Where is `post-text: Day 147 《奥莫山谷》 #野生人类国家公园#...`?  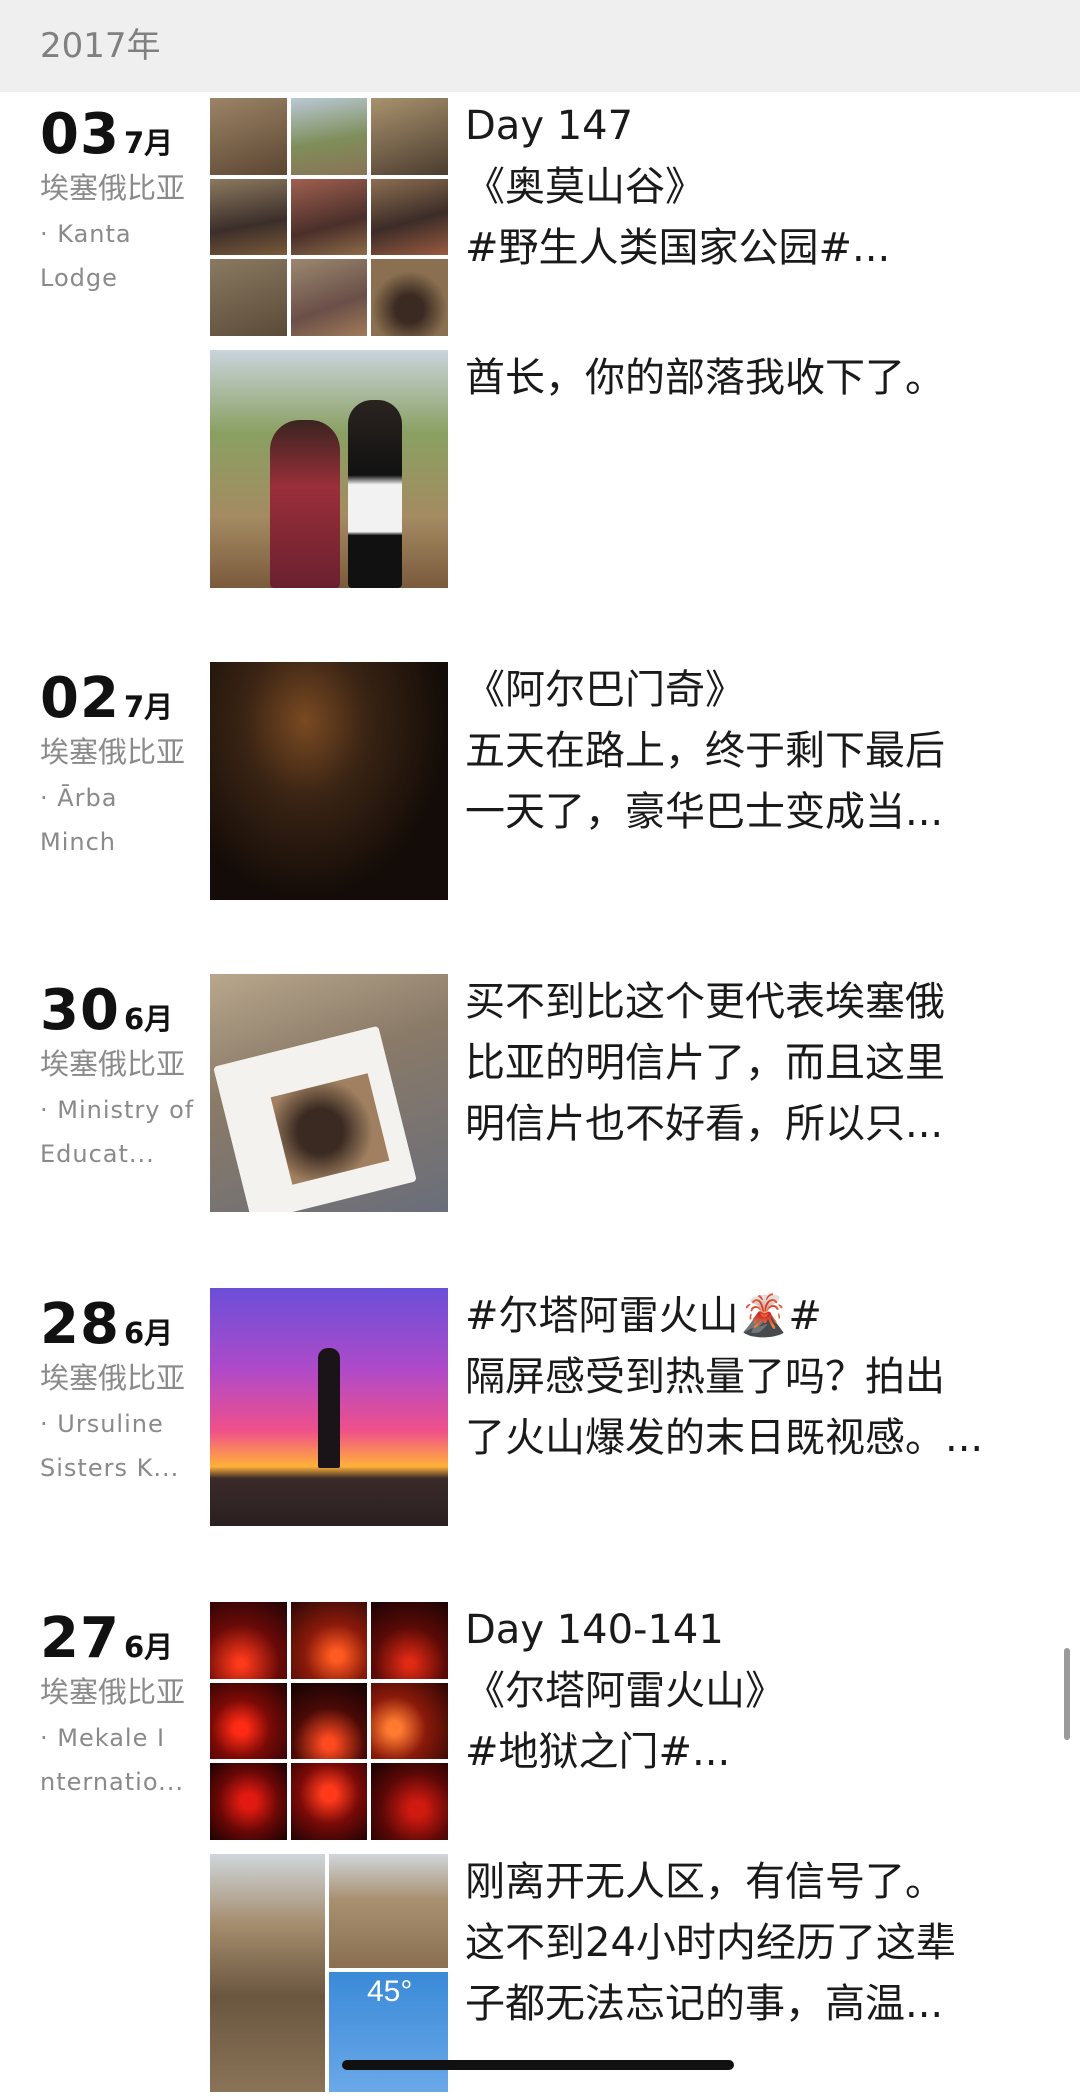
post-text: Day 147 《奥莫山谷》 #野生人类国家公园#... is located at coordinates (755, 187).